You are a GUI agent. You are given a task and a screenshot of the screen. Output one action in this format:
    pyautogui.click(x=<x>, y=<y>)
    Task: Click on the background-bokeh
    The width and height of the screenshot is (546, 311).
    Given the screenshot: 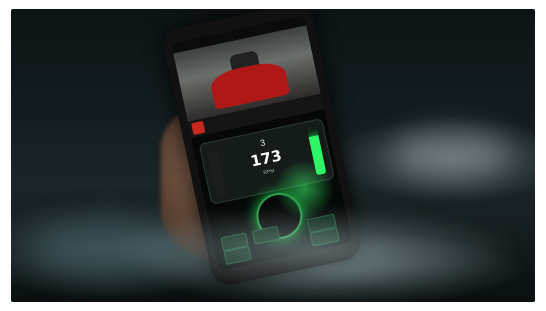 What is the action you would take?
    pyautogui.click(x=451, y=154)
    